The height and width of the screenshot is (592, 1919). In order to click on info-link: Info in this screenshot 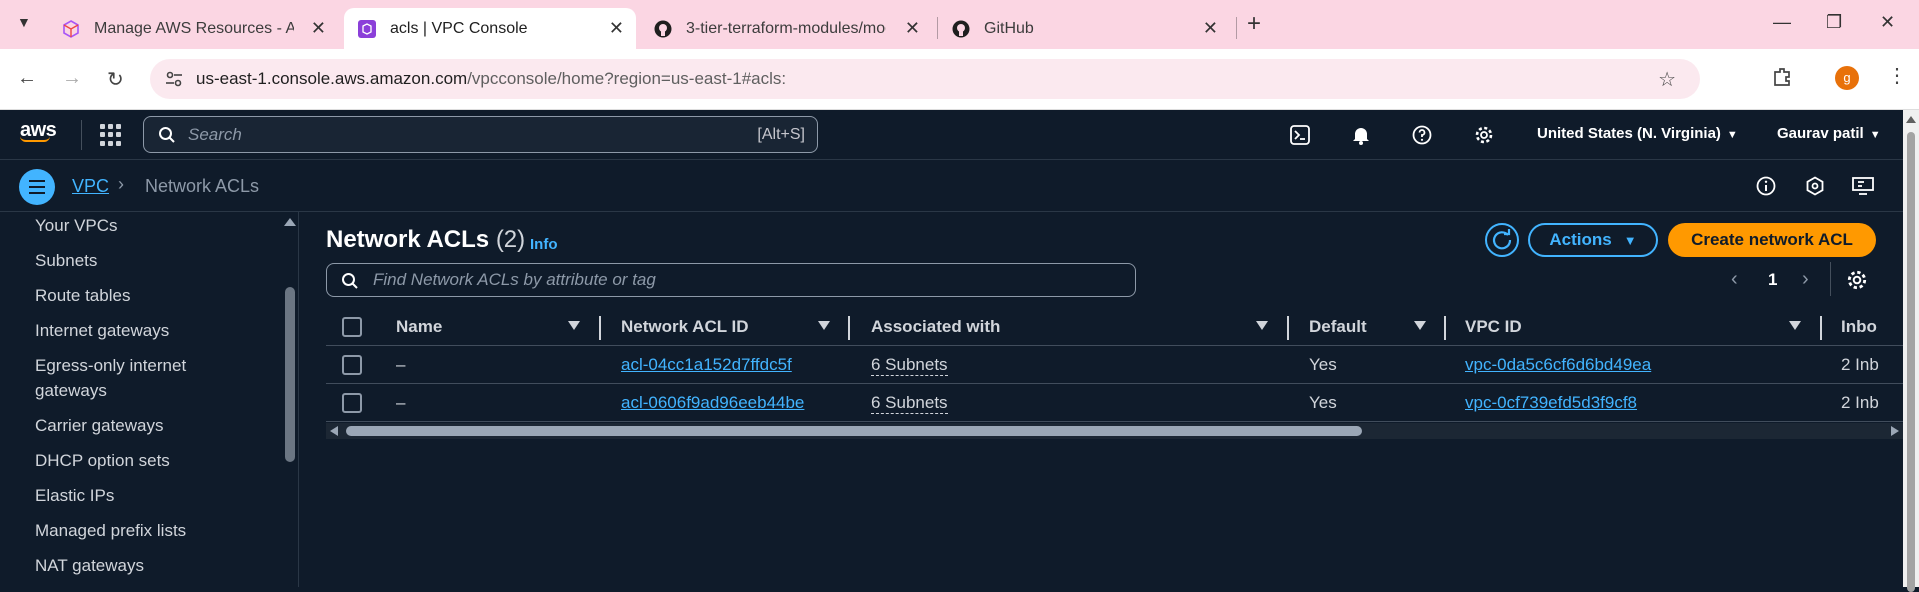, I will do `click(544, 244)`.